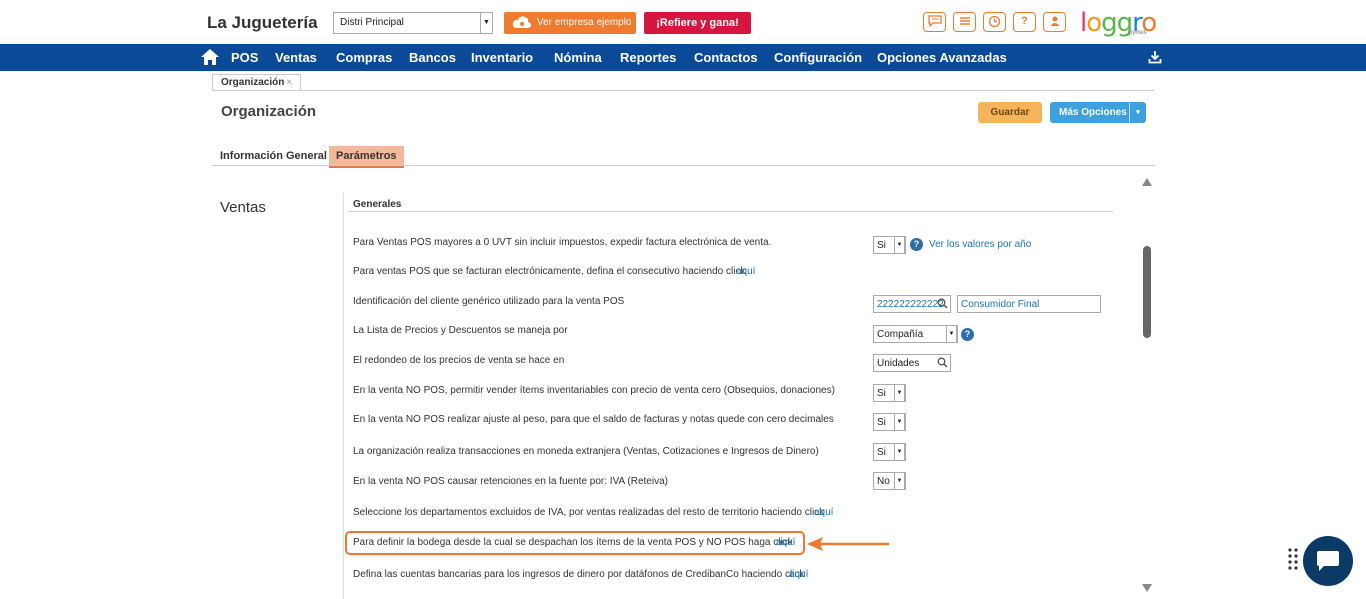 This screenshot has height=599, width=1366. Describe the element at coordinates (262, 22) in the screenshot. I see `company-name: La Juguetería` at that location.